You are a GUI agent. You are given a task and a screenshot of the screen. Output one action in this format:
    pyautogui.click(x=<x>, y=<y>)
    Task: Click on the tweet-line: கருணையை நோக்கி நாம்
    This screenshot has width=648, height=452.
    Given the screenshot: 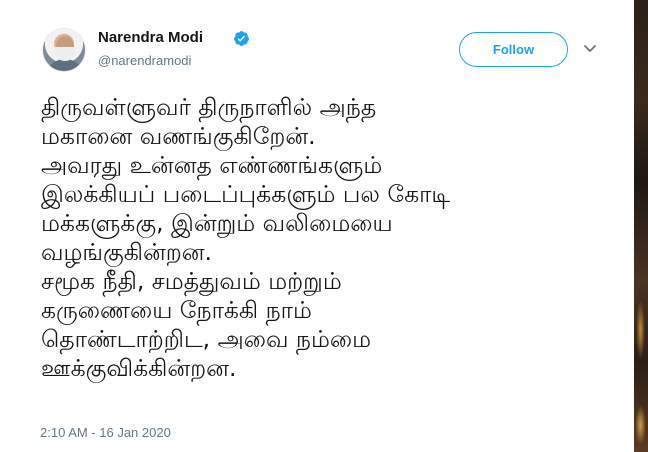 What is the action you would take?
    pyautogui.click(x=176, y=310)
    